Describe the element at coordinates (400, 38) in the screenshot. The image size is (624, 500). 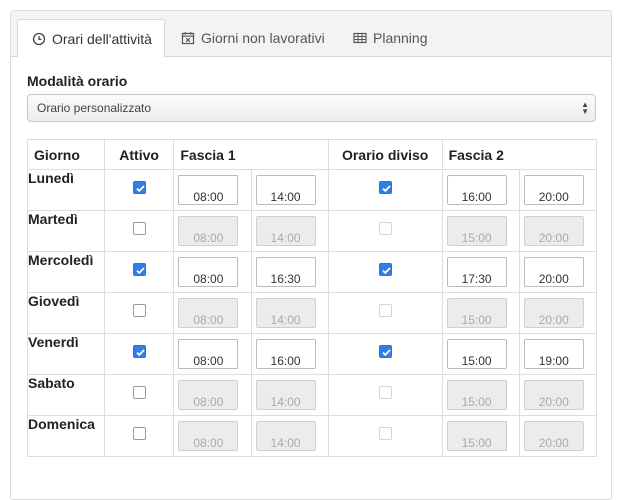
I see `tab-label: Planning` at that location.